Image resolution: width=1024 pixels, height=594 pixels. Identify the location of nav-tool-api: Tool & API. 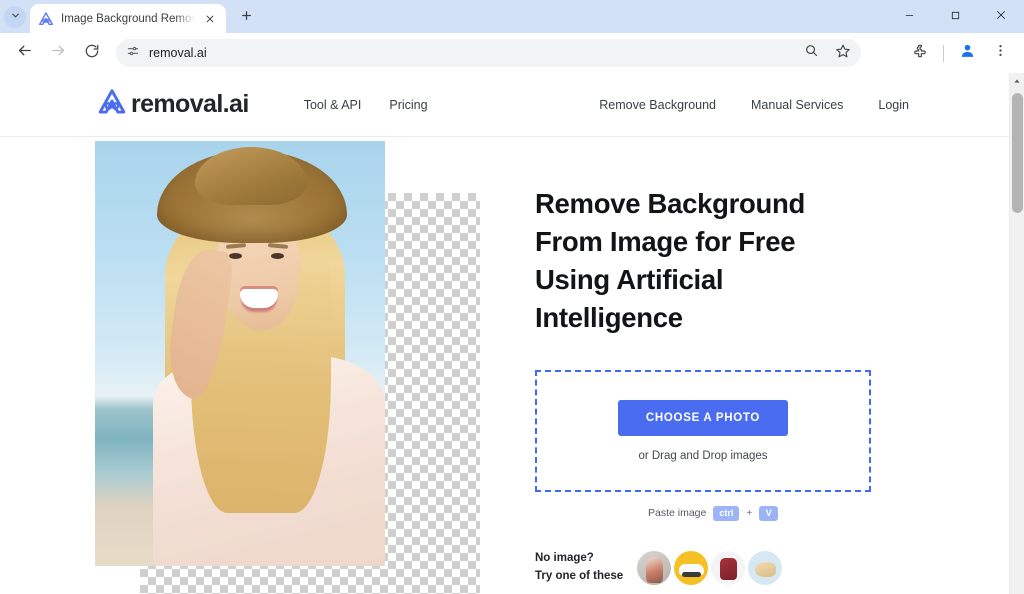
(333, 105).